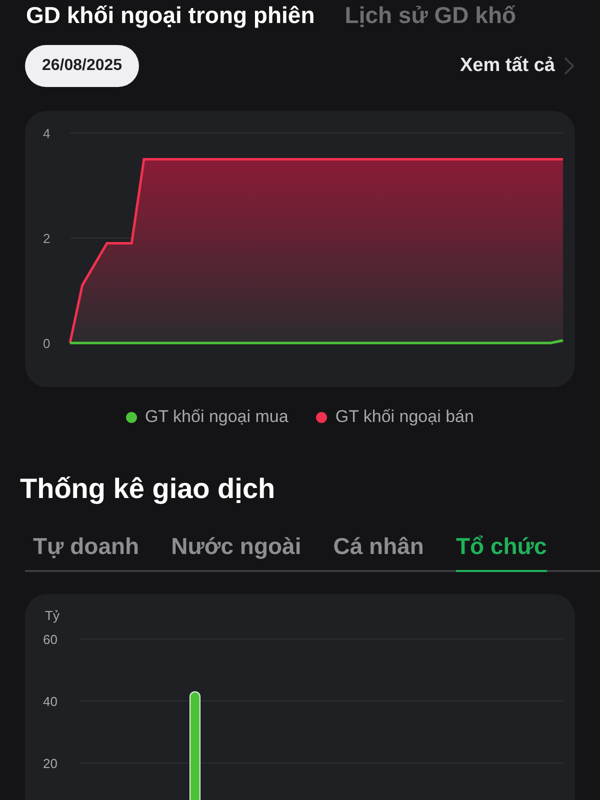 This screenshot has width=600, height=800. Describe the element at coordinates (50, 701) in the screenshot. I see `axis-tick-label: 40` at that location.